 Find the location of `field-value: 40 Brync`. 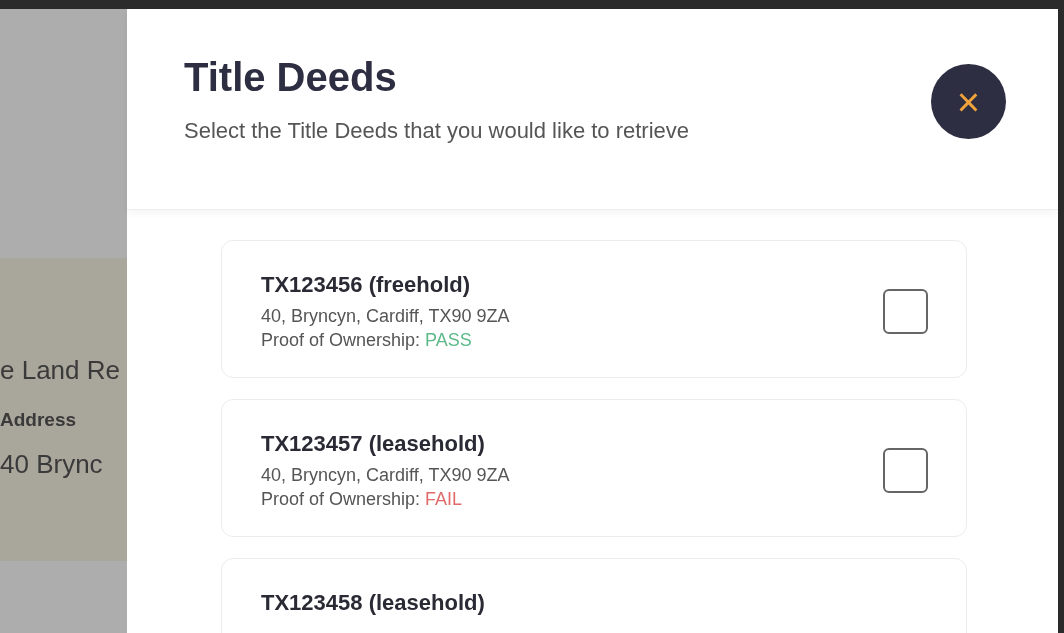

field-value: 40 Brync is located at coordinates (52, 464).